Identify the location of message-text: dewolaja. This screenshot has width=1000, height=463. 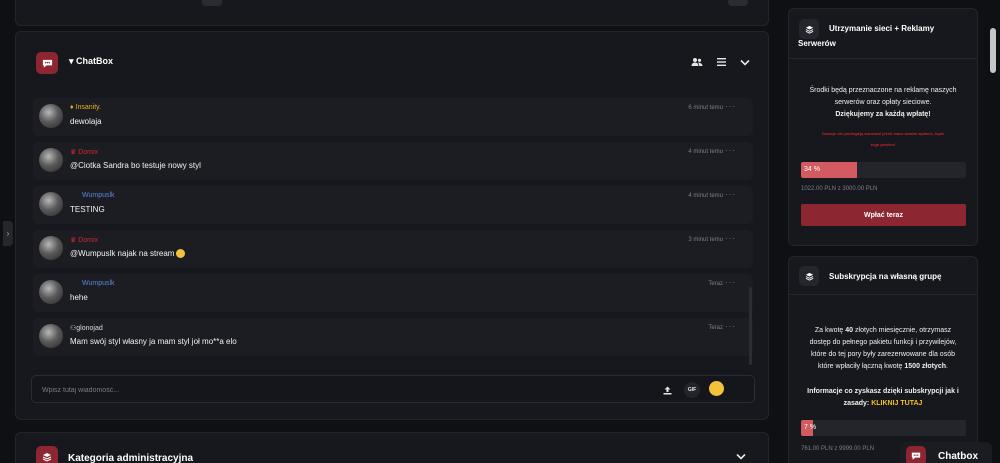
(86, 121).